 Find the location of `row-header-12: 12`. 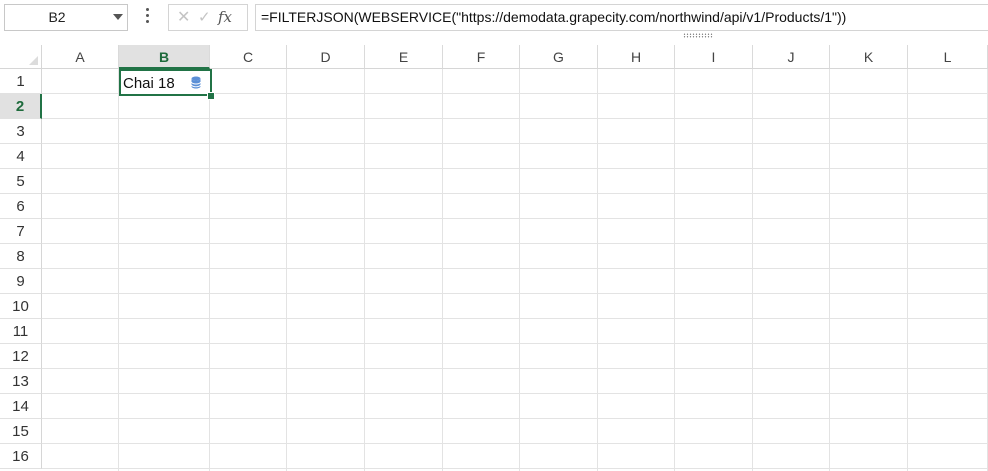

row-header-12: 12 is located at coordinates (21, 356).